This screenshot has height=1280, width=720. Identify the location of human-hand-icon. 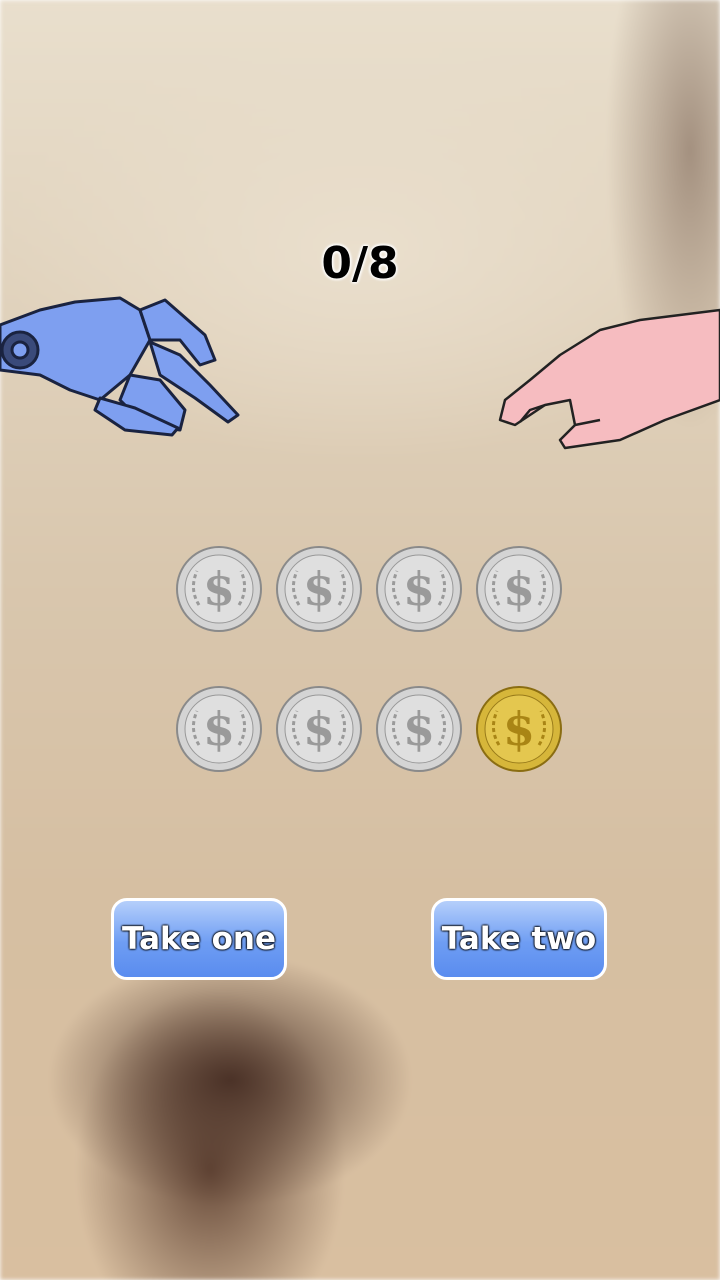
(609, 379).